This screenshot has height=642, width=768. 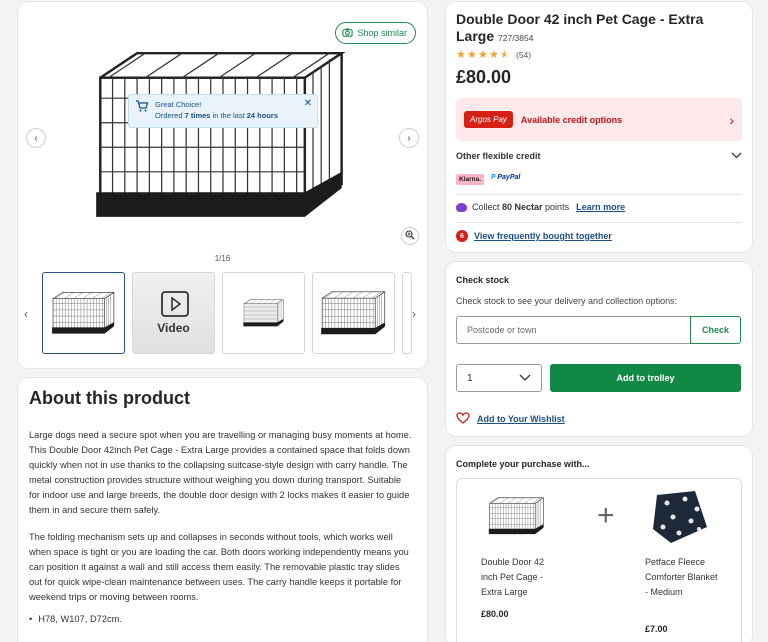 I want to click on postcode-input: Postcode or town, so click(x=573, y=330).